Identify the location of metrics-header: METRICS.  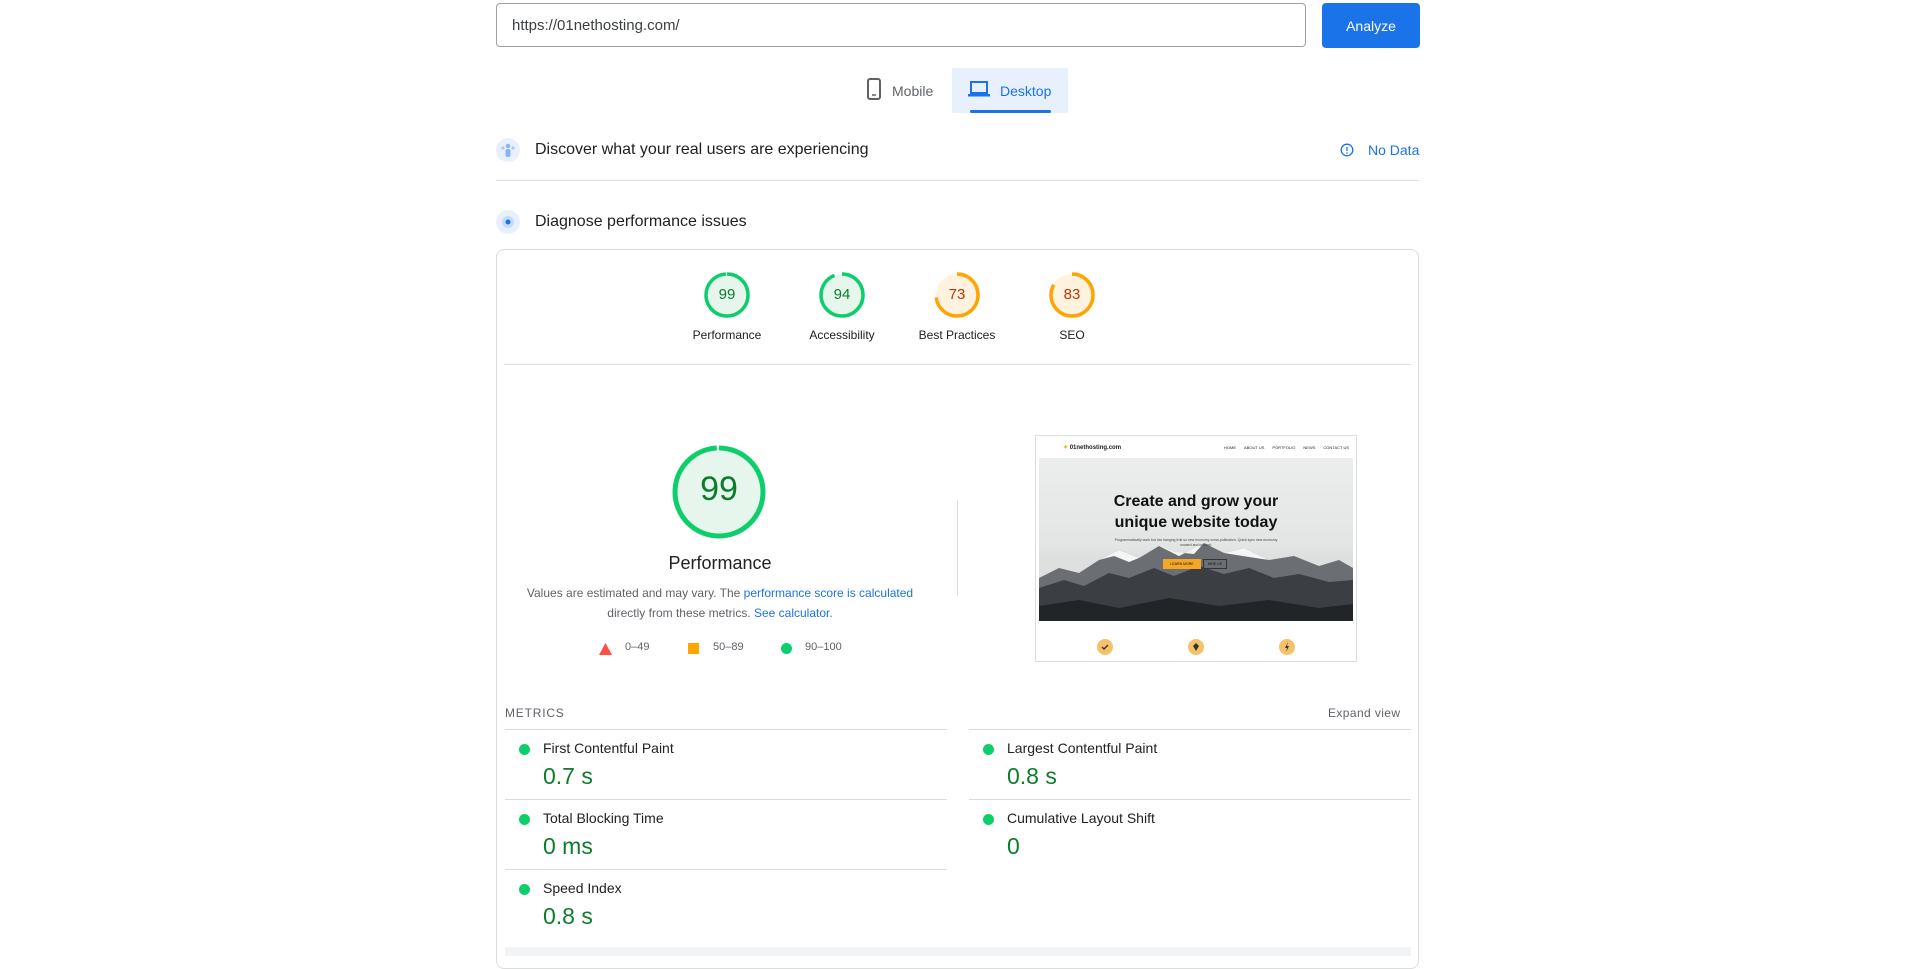
(535, 713).